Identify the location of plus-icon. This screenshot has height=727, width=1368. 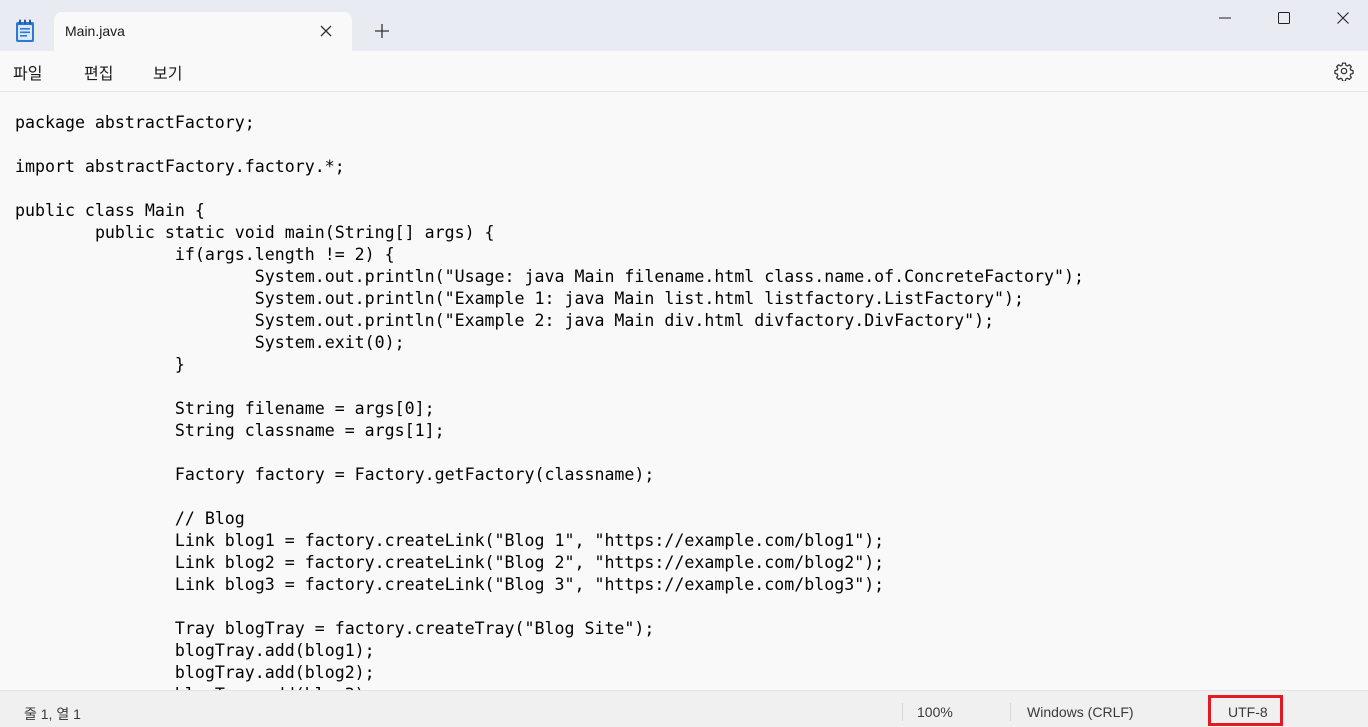
(382, 31).